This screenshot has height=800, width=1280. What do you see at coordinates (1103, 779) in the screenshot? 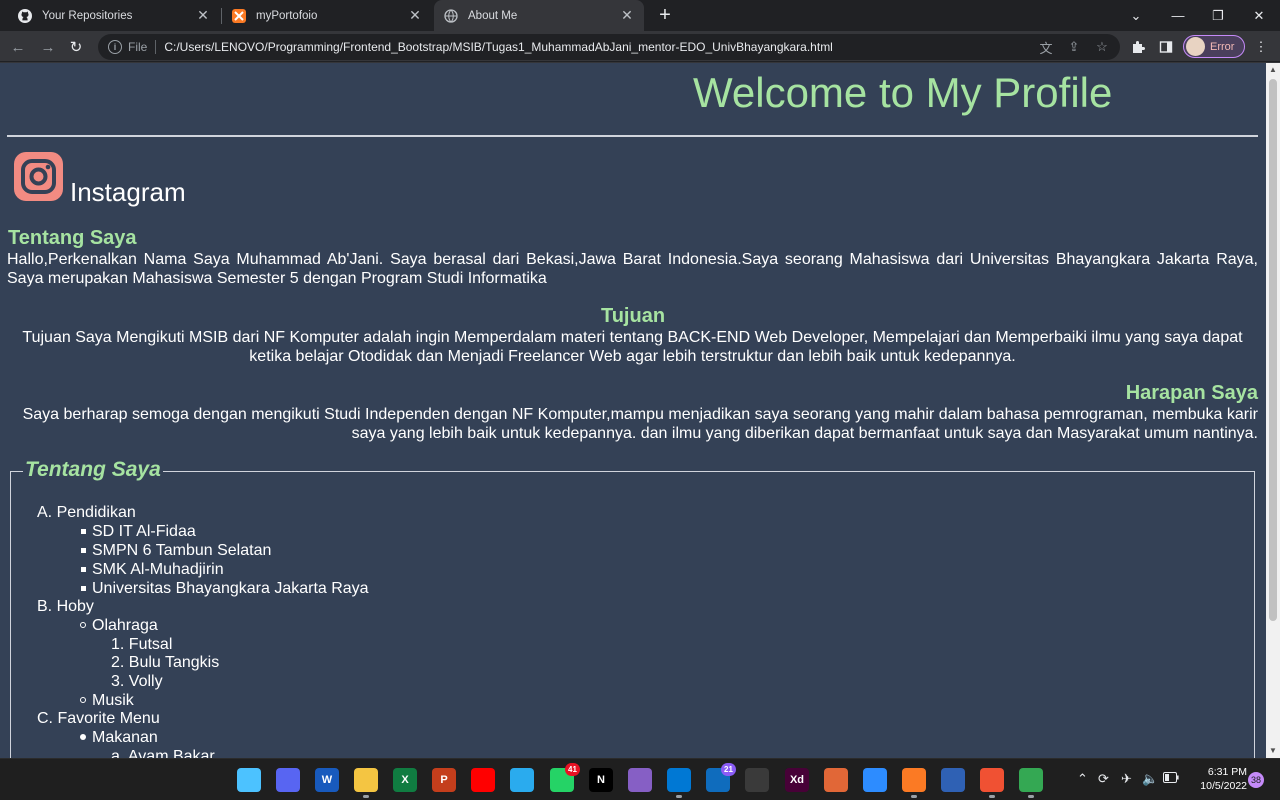
I see `sync-icon: ⟳` at bounding box center [1103, 779].